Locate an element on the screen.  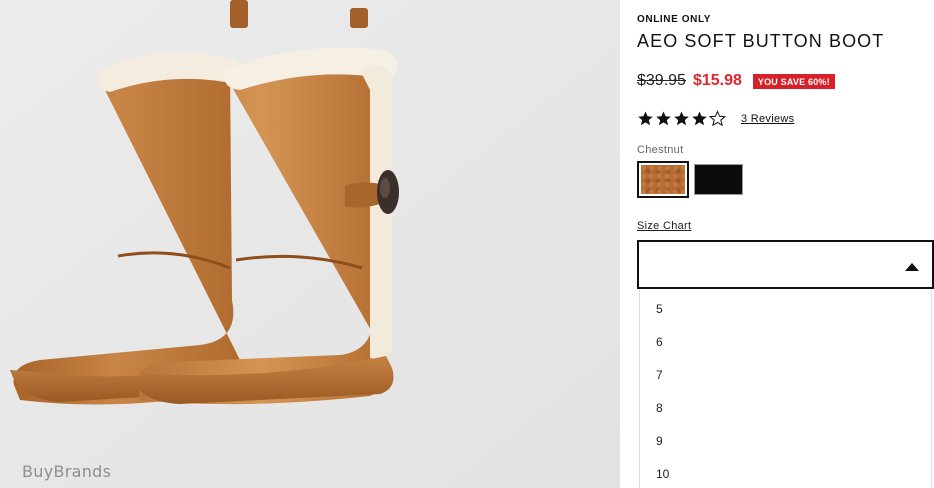
size-option-9: 9 is located at coordinates (659, 441).